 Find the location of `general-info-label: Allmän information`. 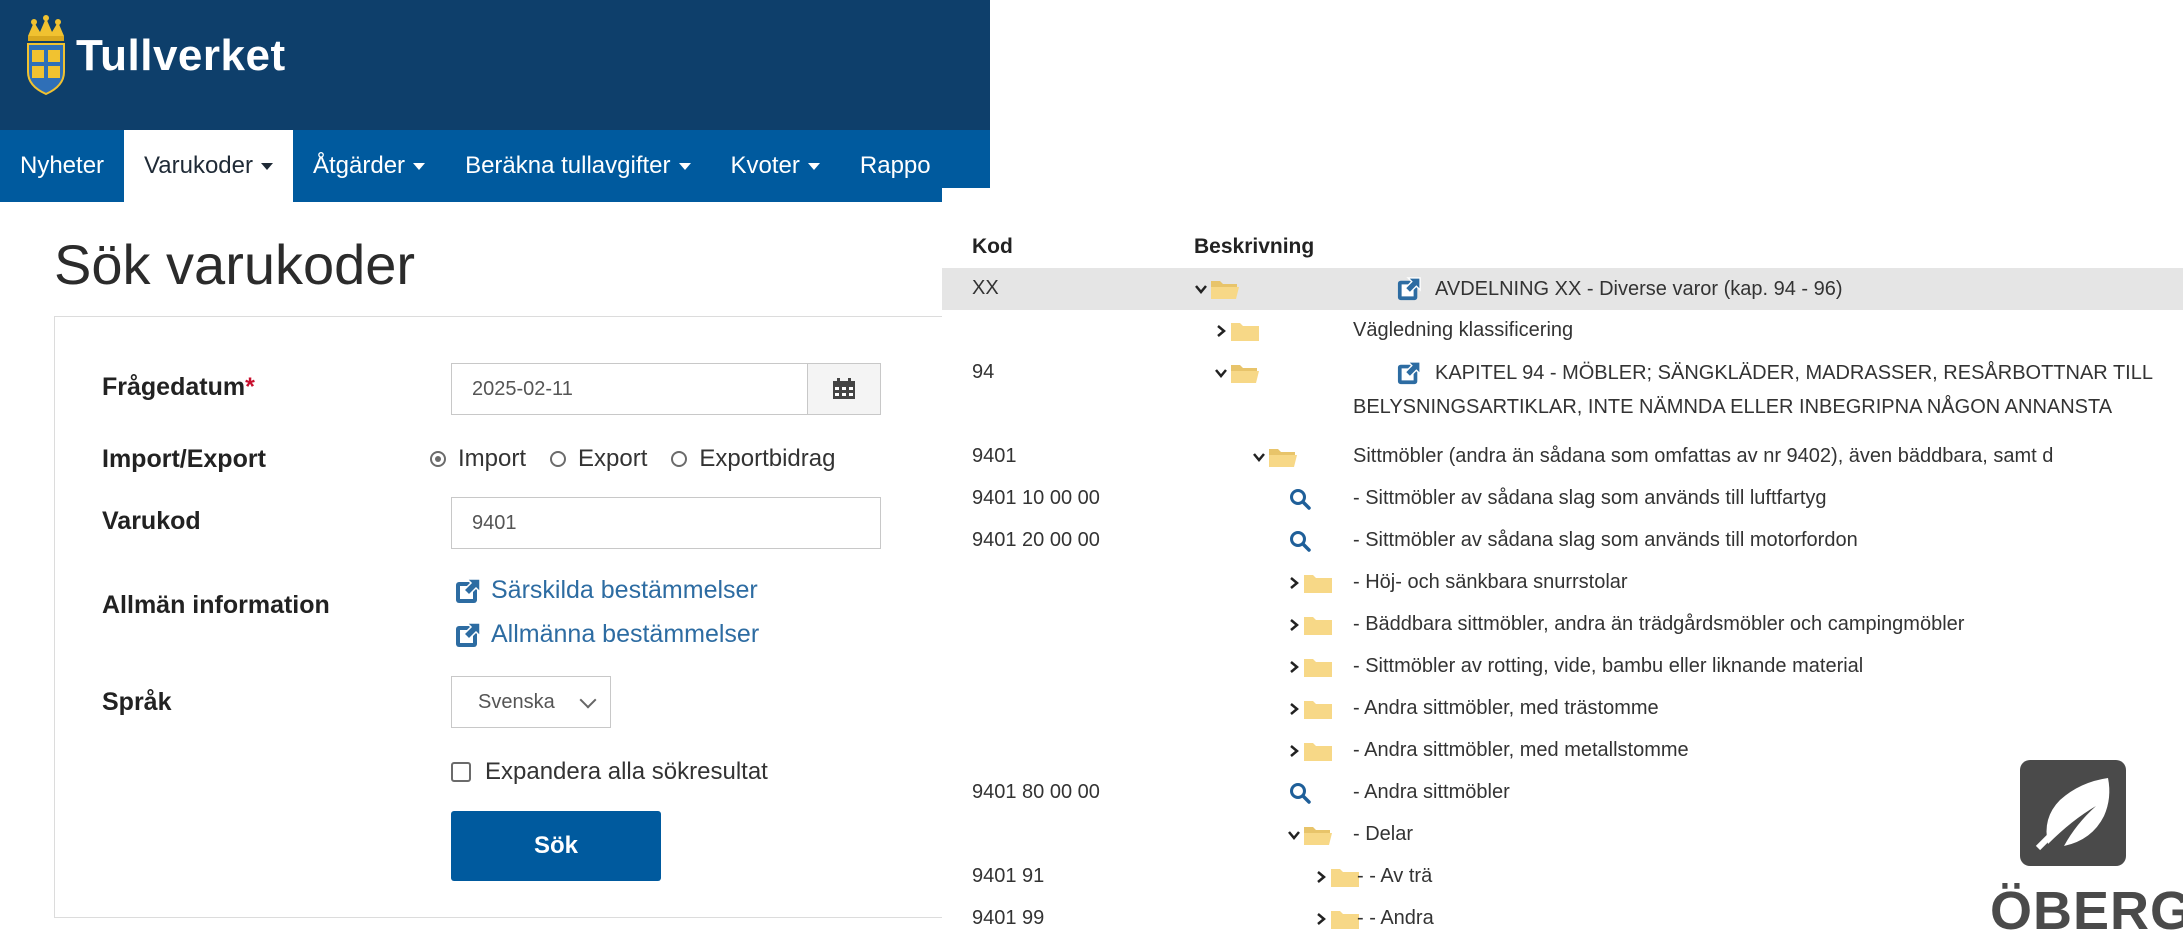

general-info-label: Allmän information is located at coordinates (216, 605).